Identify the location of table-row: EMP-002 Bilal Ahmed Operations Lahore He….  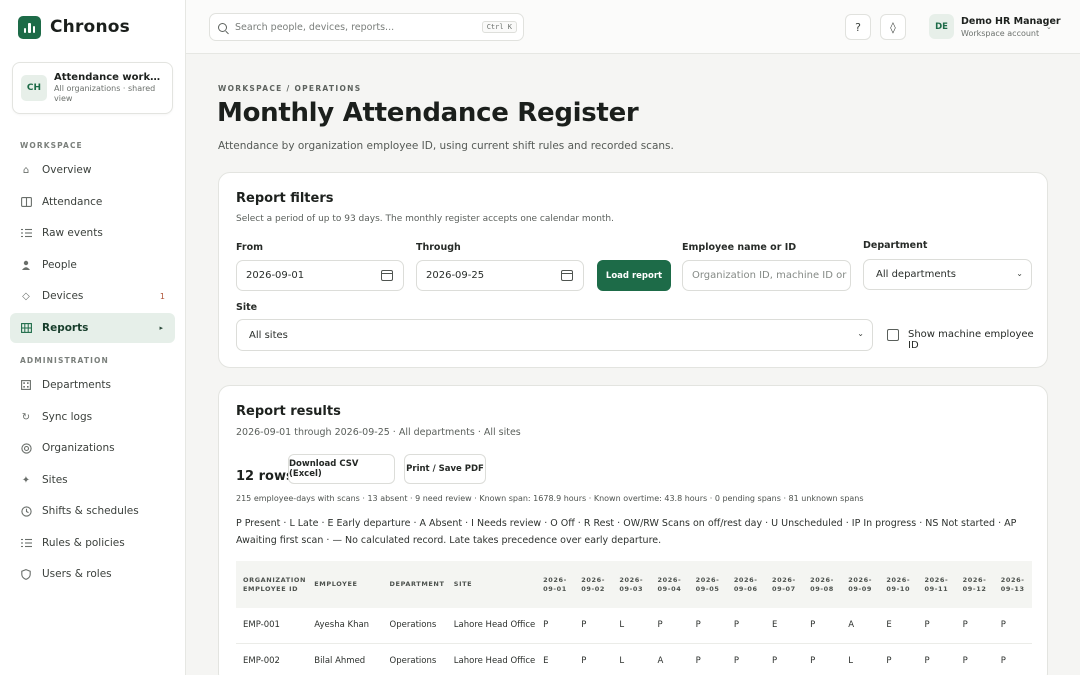
(634, 659).